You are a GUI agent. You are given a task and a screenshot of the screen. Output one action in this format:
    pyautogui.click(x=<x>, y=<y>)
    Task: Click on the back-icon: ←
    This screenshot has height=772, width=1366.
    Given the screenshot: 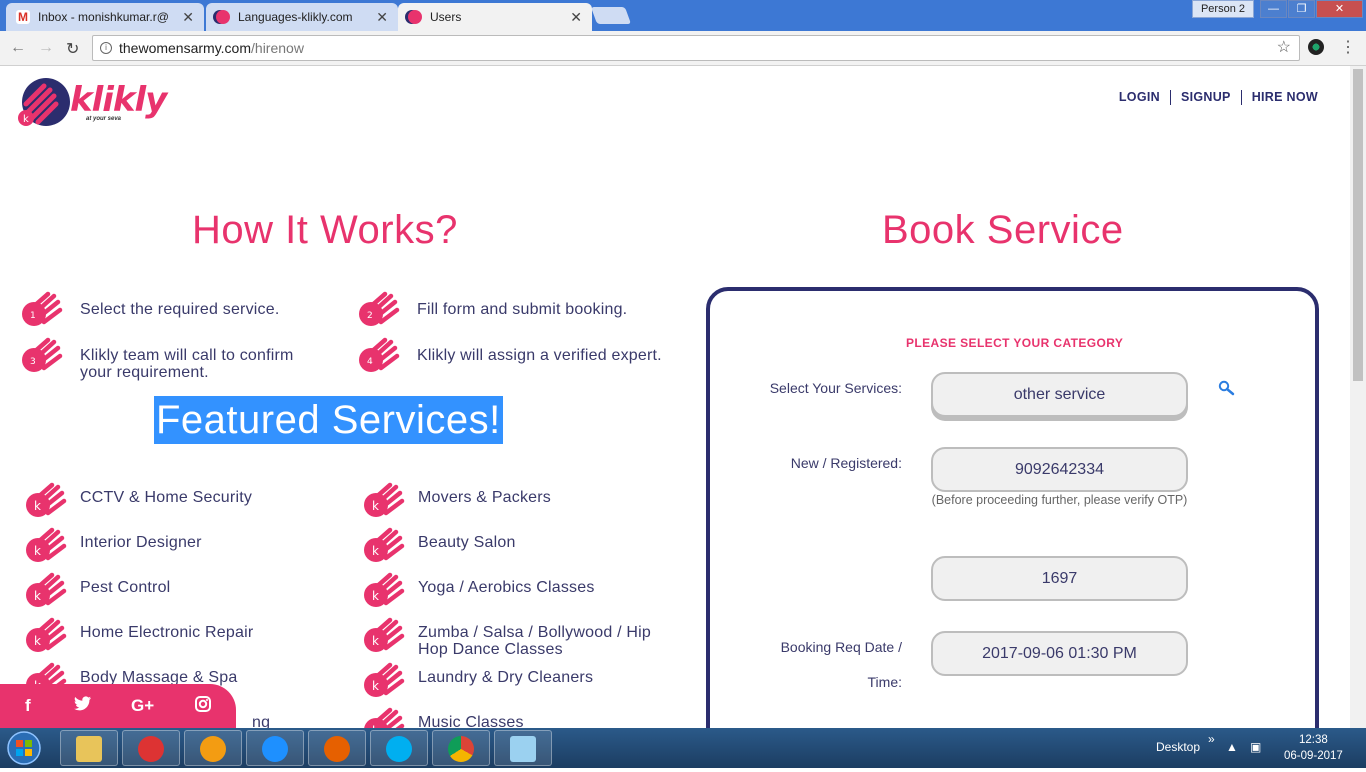 What is the action you would take?
    pyautogui.click(x=18, y=48)
    